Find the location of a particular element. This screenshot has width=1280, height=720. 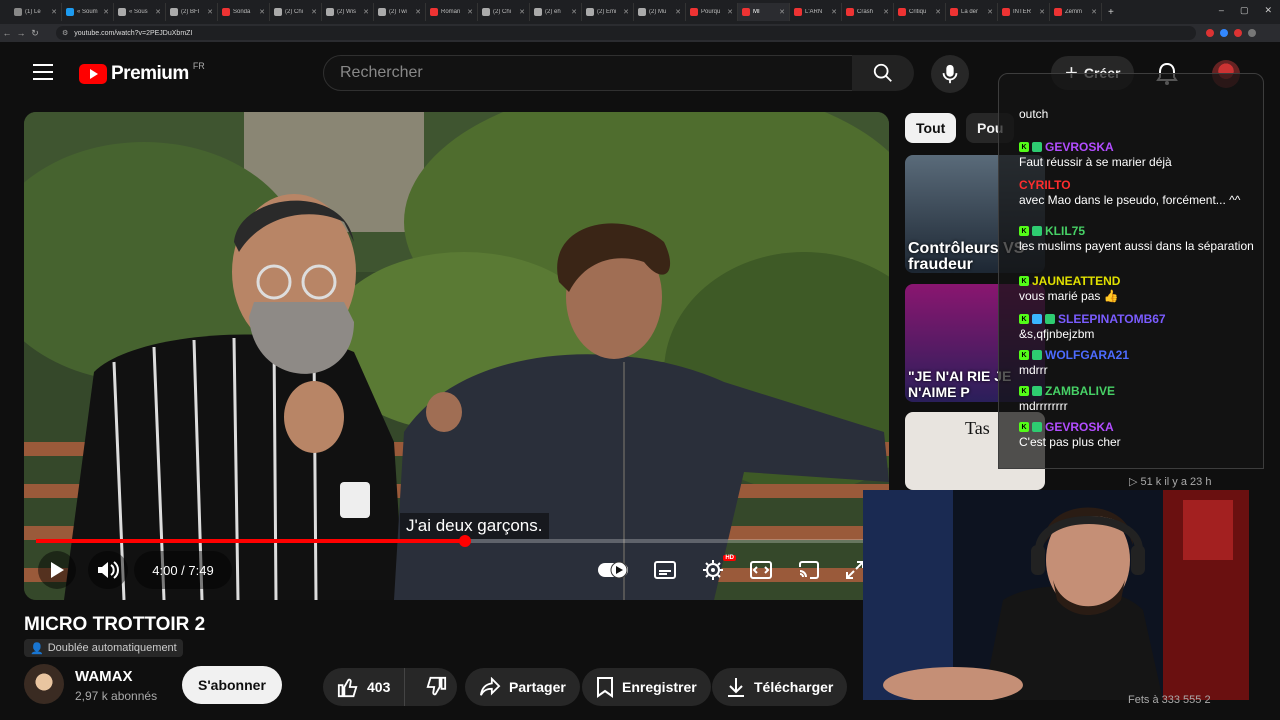

progress-bar is located at coordinates (456, 541).